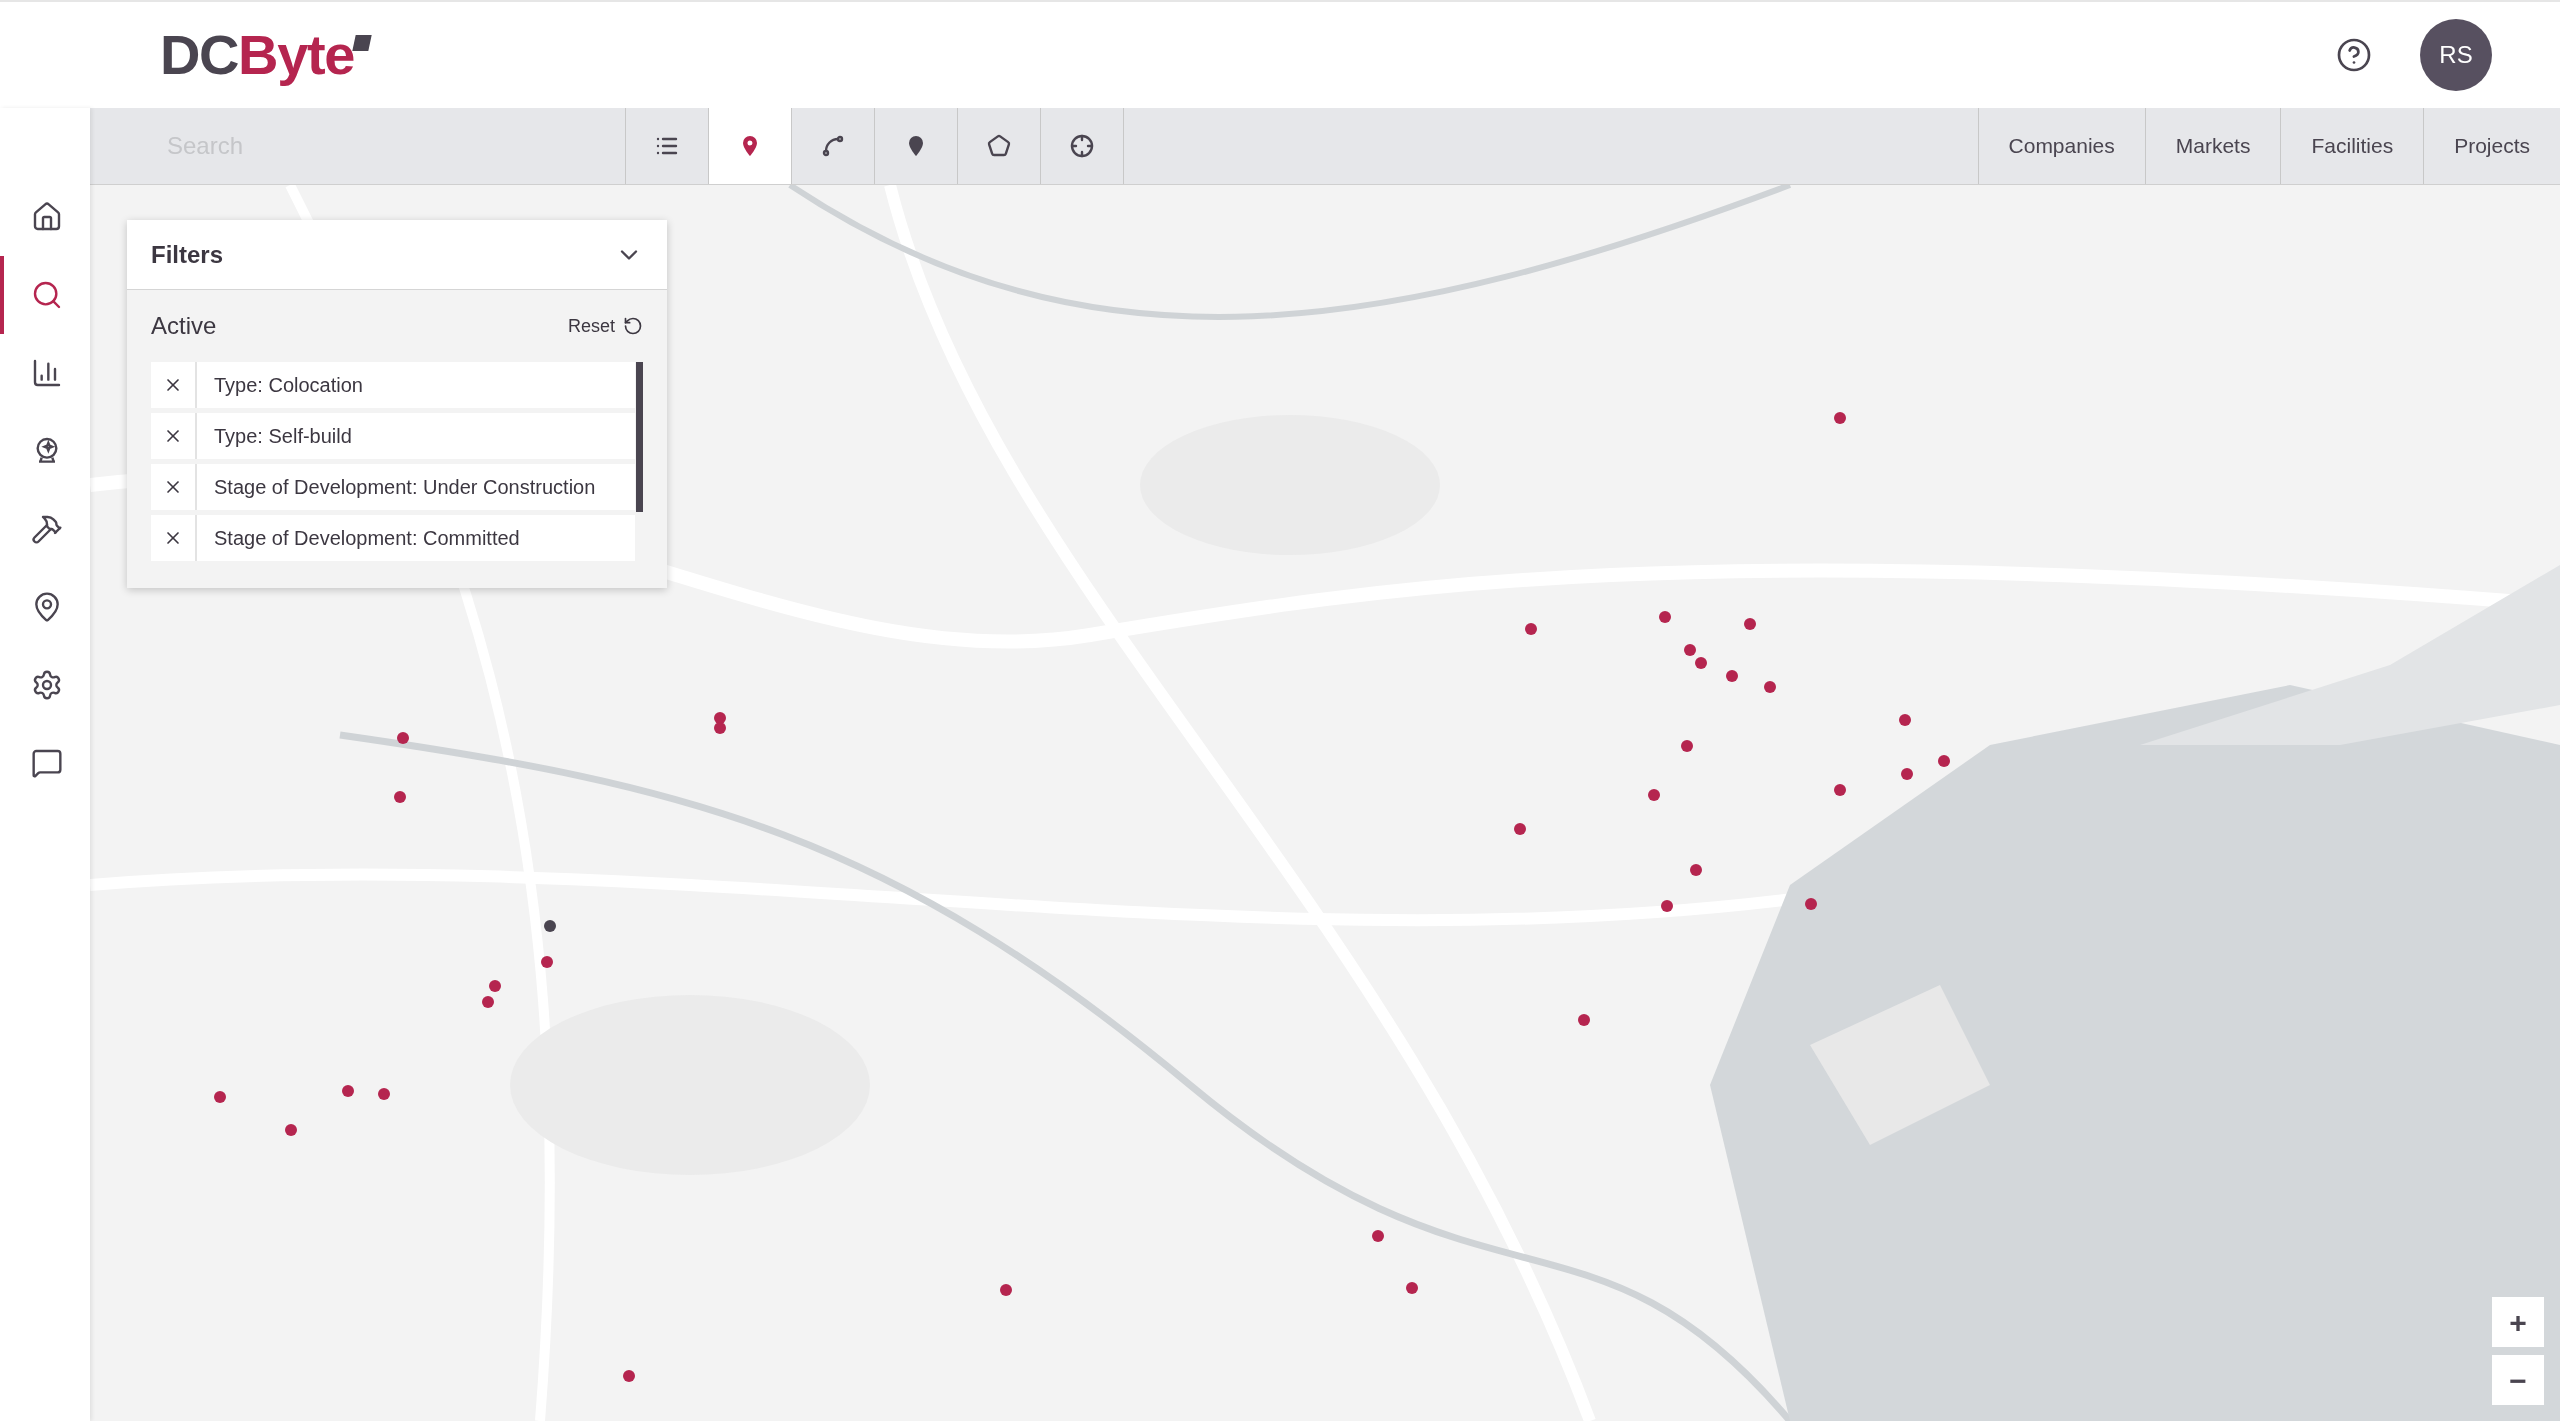 The width and height of the screenshot is (2560, 1421). I want to click on filter-label: Stage of Development: Under Construction, so click(404, 487).